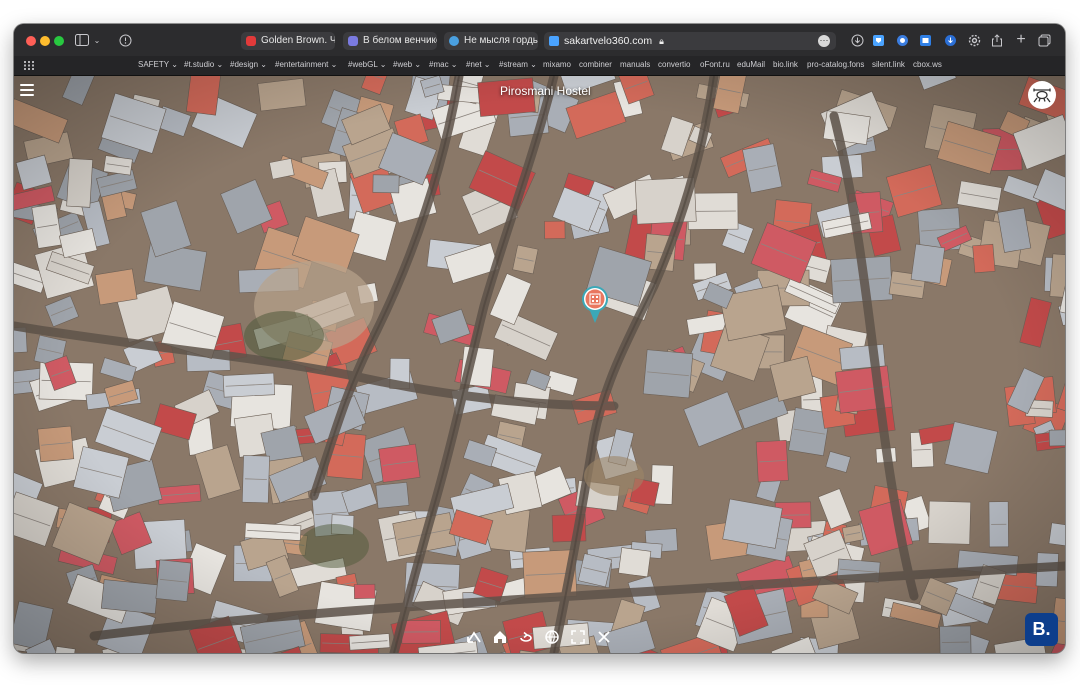  Describe the element at coordinates (31, 41) in the screenshot. I see `close-window-button` at that location.